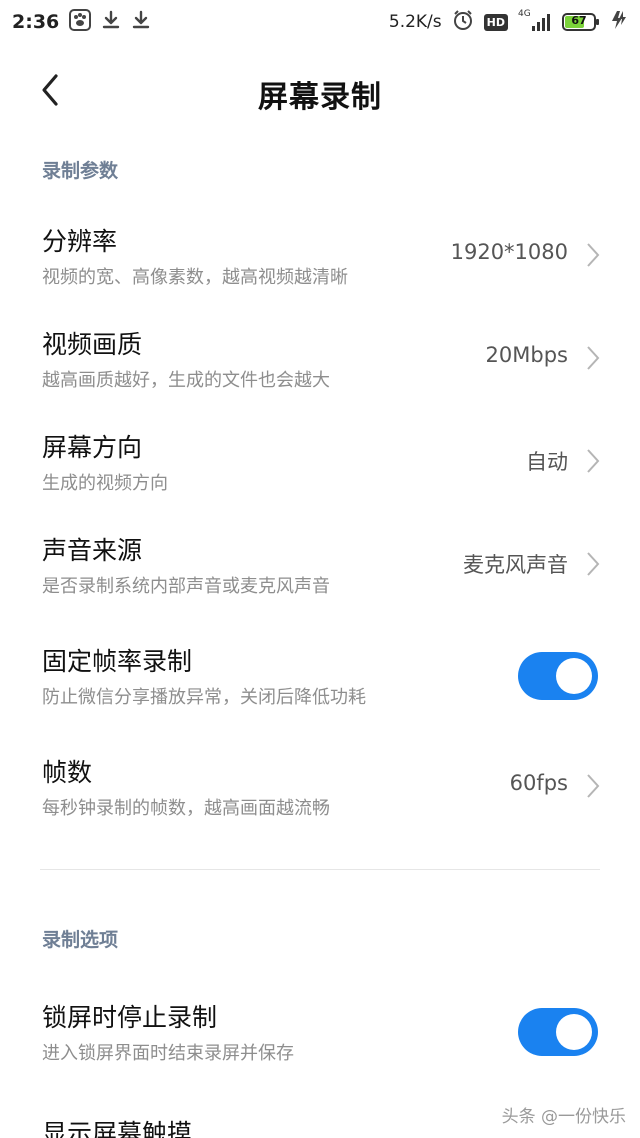 Image resolution: width=640 pixels, height=1138 pixels. I want to click on setting-value: 1920*1080, so click(509, 252).